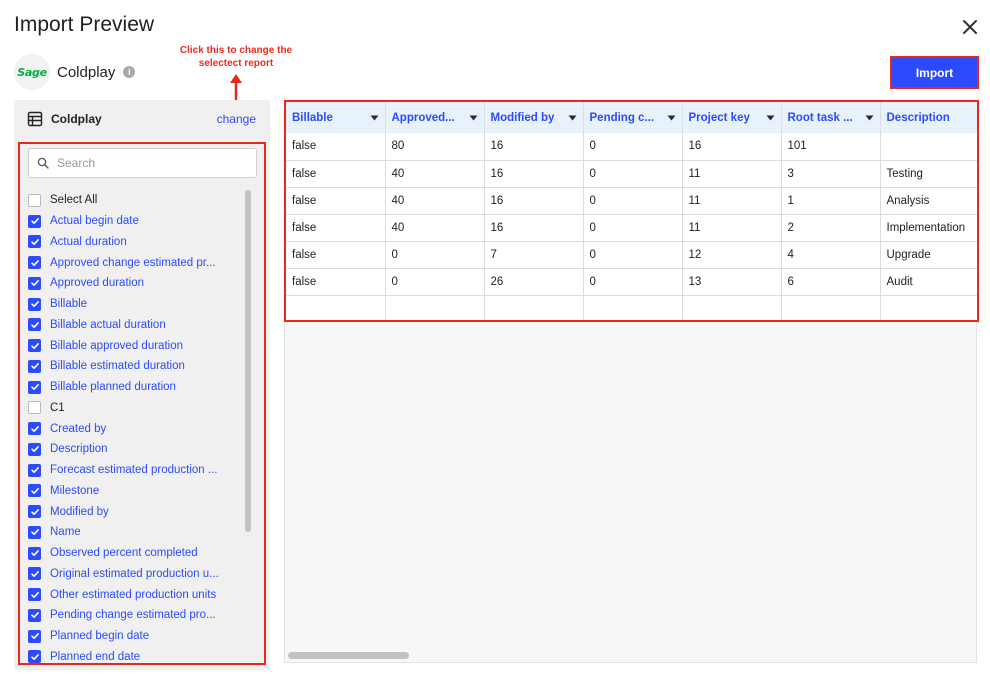  Describe the element at coordinates (135, 553) in the screenshot. I see `field-item: Observed percent completed` at that location.